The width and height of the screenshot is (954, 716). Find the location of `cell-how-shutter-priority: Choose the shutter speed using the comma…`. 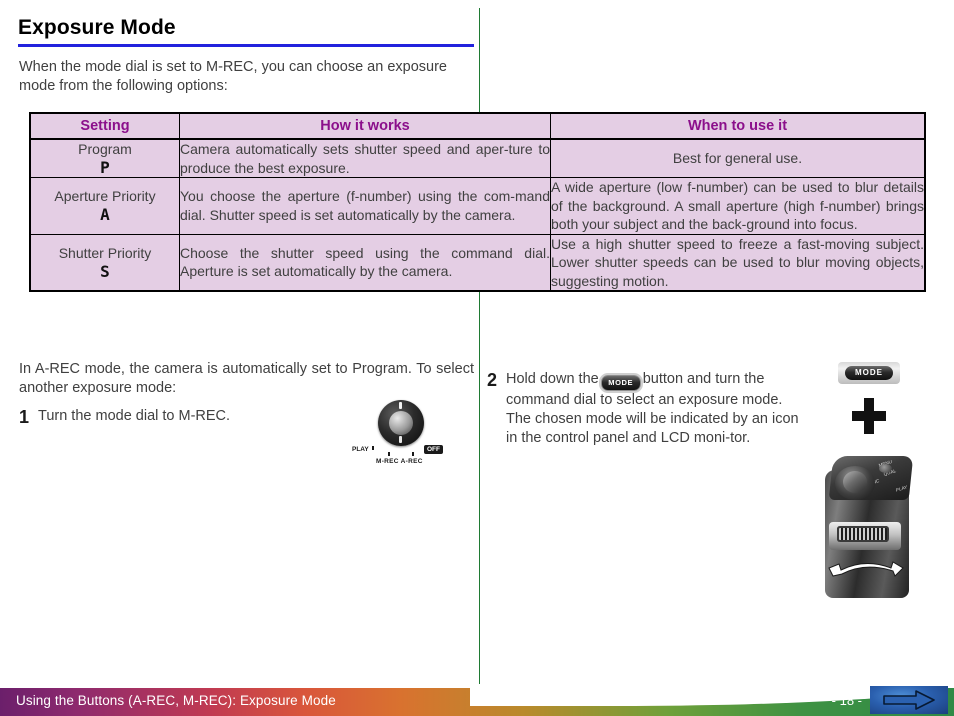

cell-how-shutter-priority: Choose the shutter speed using the comma… is located at coordinates (365, 262).